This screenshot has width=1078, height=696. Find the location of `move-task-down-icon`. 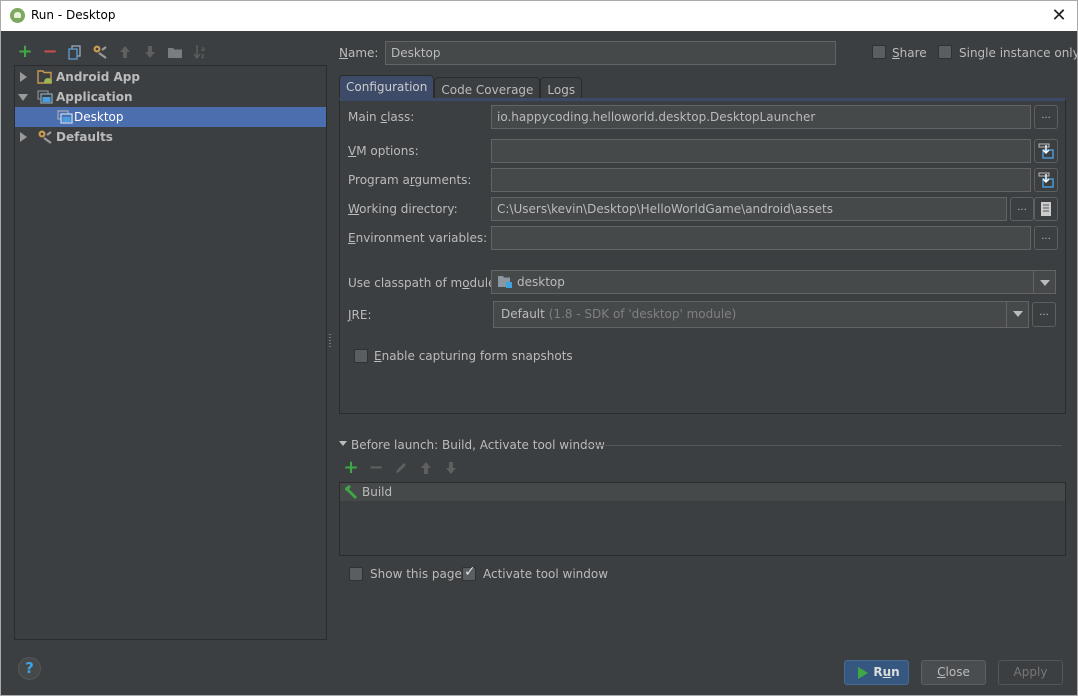

move-task-down-icon is located at coordinates (451, 468).